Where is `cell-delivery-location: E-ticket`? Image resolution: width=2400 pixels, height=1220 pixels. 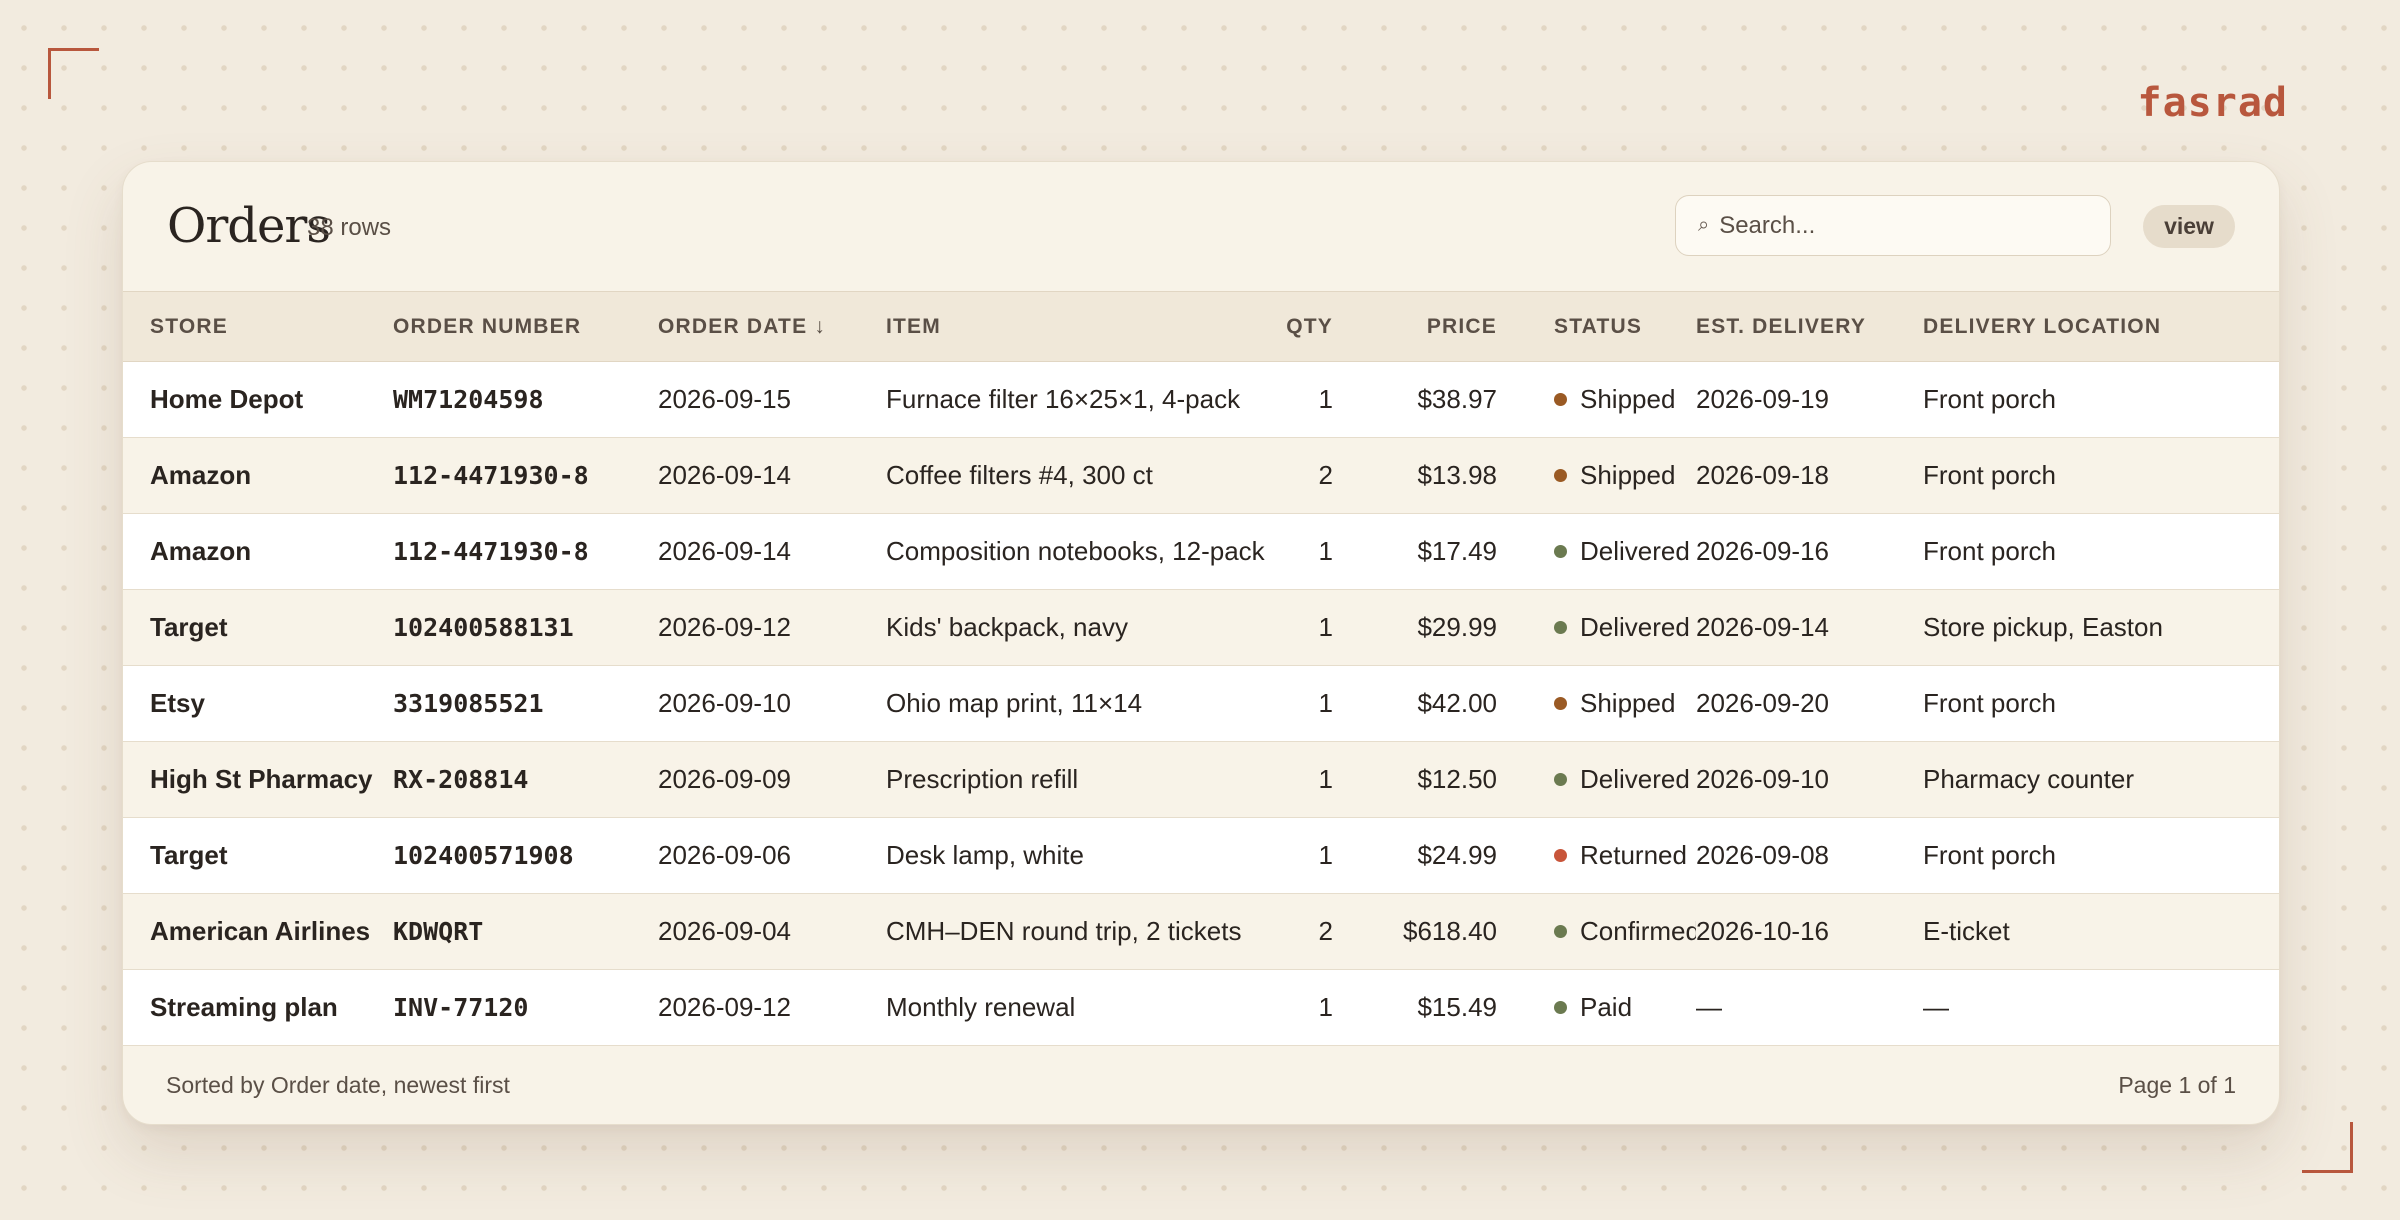 cell-delivery-location: E-ticket is located at coordinates (2101, 931).